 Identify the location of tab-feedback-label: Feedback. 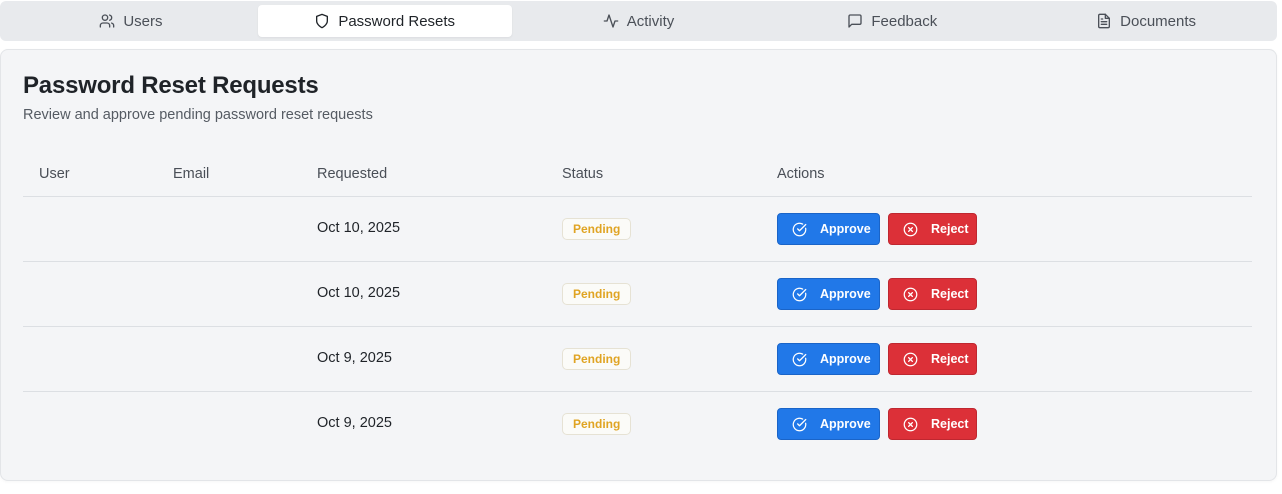
(904, 21).